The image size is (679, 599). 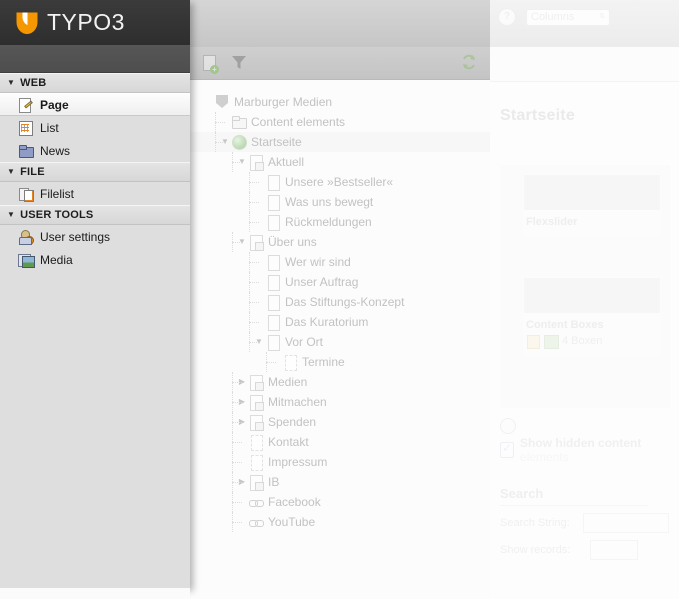 What do you see at coordinates (95, 215) in the screenshot?
I see `menu-section-user-tools: ▼ USER TOOLS` at bounding box center [95, 215].